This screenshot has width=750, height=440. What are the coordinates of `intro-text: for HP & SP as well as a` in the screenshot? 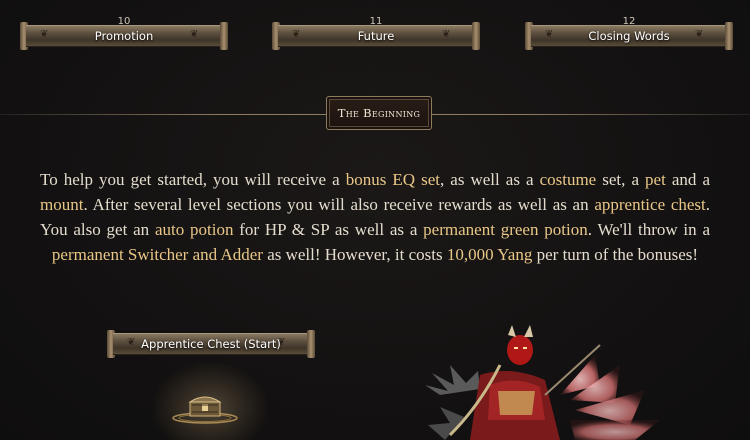 It's located at (328, 229).